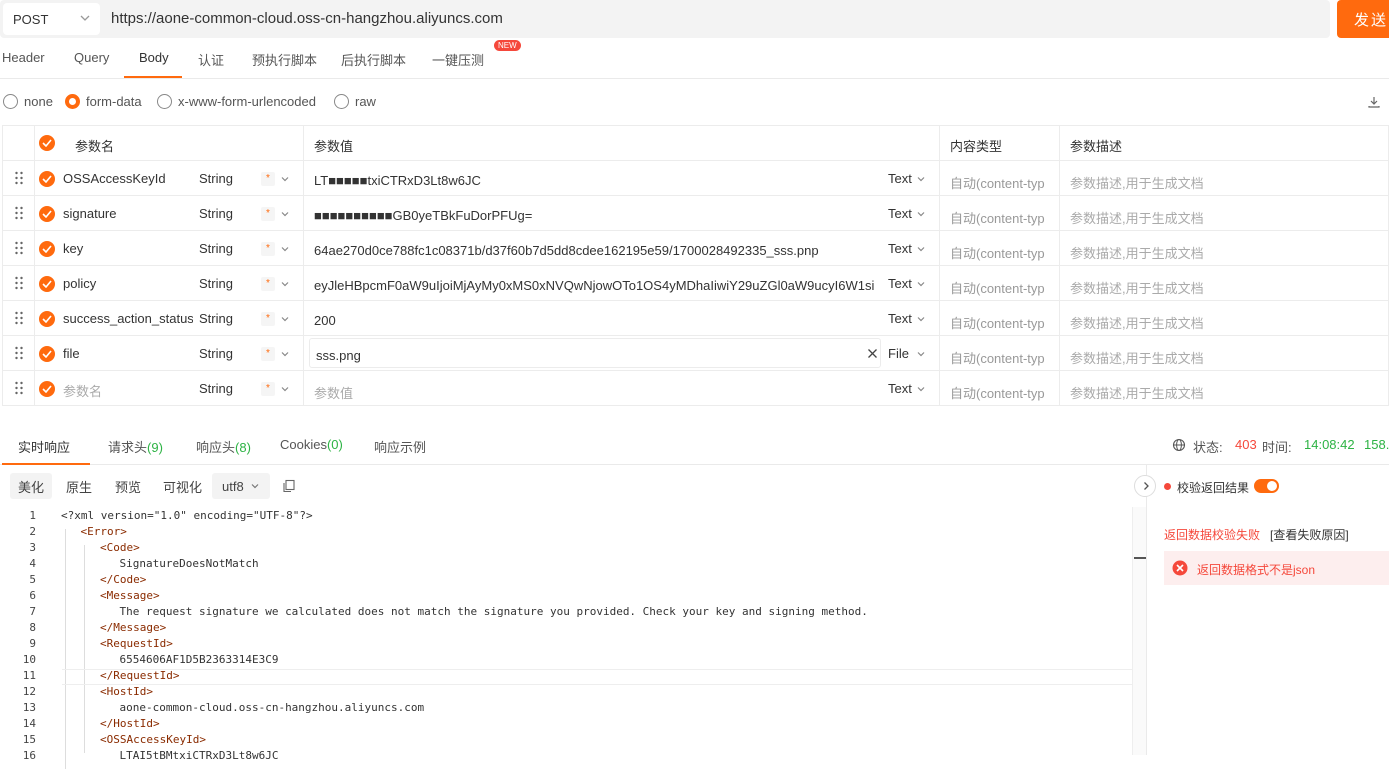  I want to click on tab-pre-script: 预执行脚本, so click(284, 59).